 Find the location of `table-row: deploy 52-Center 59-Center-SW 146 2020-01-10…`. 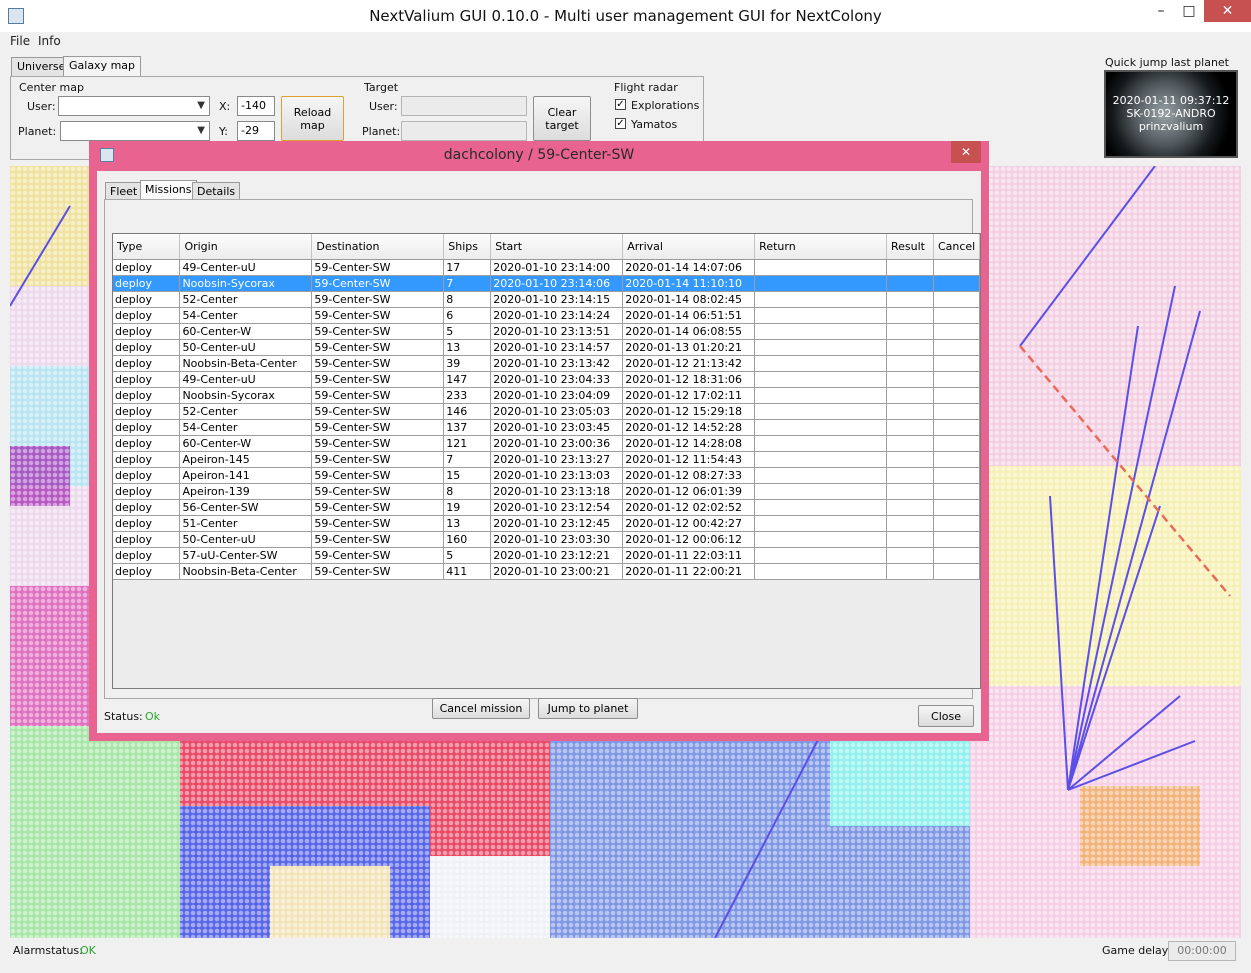

table-row: deploy 52-Center 59-Center-SW 146 2020-01-10… is located at coordinates (546, 411).